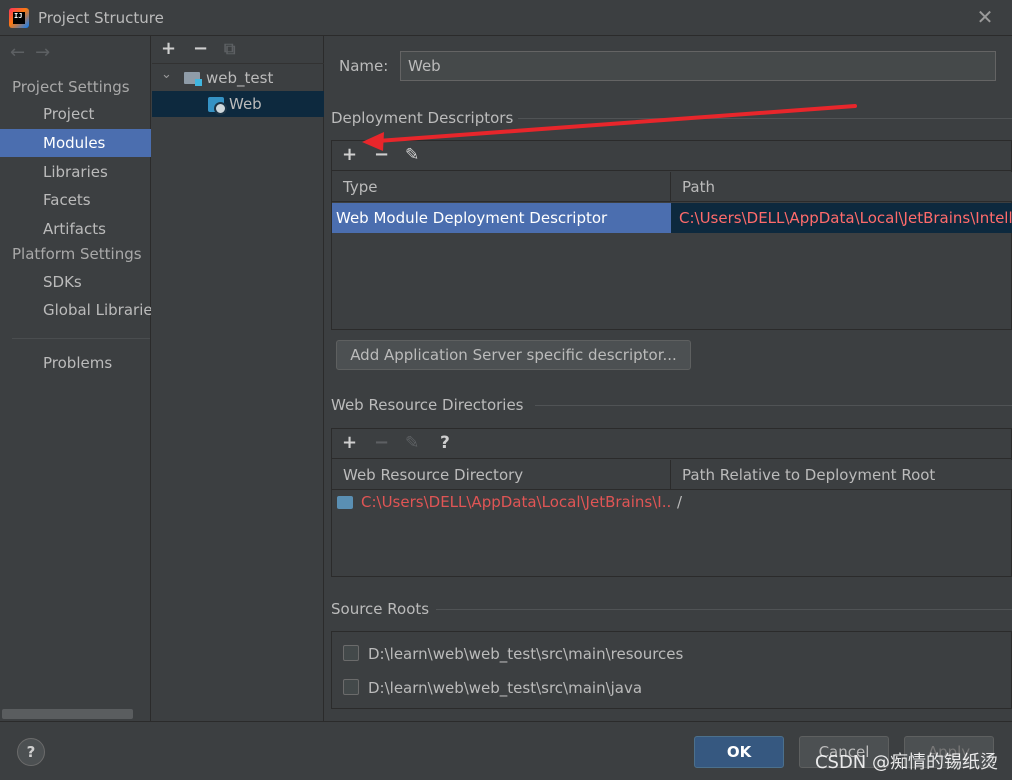  What do you see at coordinates (75, 114) in the screenshot?
I see `sidebar-item-project: Project` at bounding box center [75, 114].